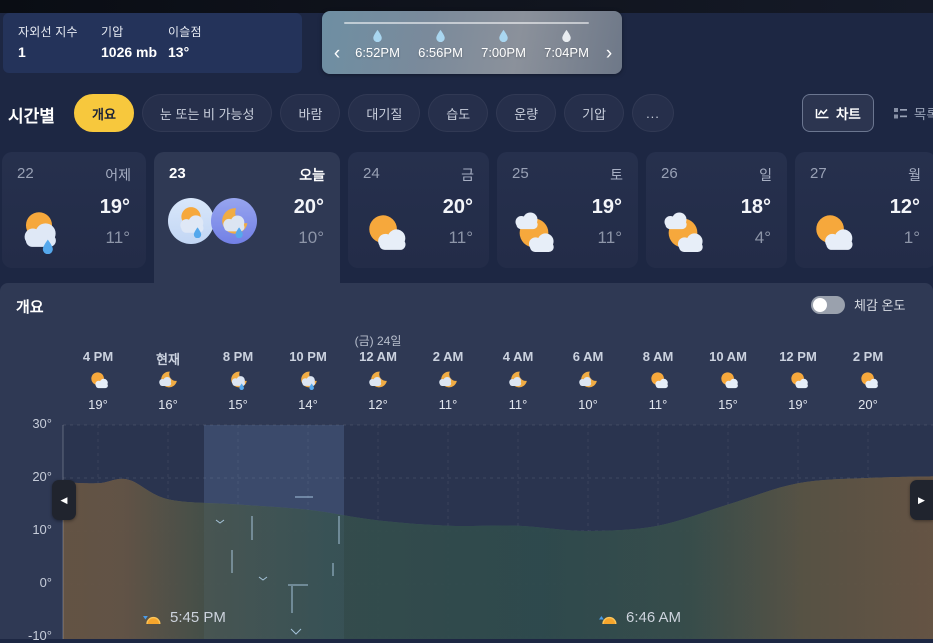 The image size is (933, 643). I want to click on hour-column-6am: 6 AM 10°, so click(588, 380).